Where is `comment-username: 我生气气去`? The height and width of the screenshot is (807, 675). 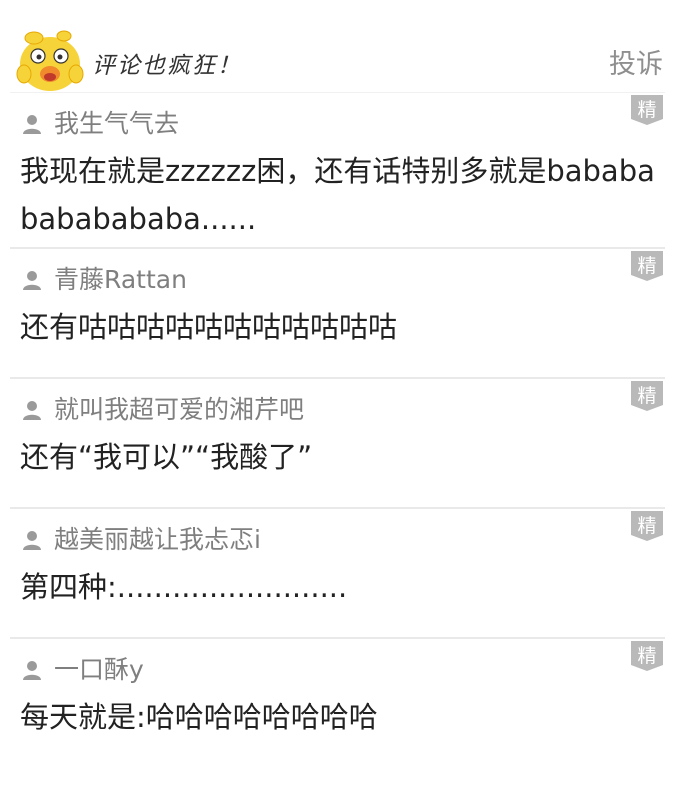
comment-username: 我生气气去 is located at coordinates (116, 124).